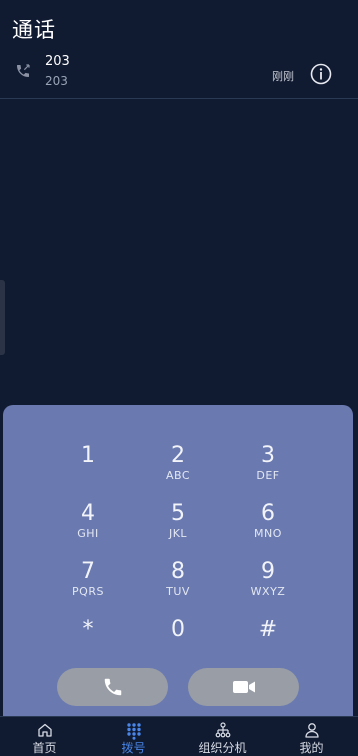 This screenshot has height=756, width=358. Describe the element at coordinates (34, 30) in the screenshot. I see `page-title: 通话` at that location.